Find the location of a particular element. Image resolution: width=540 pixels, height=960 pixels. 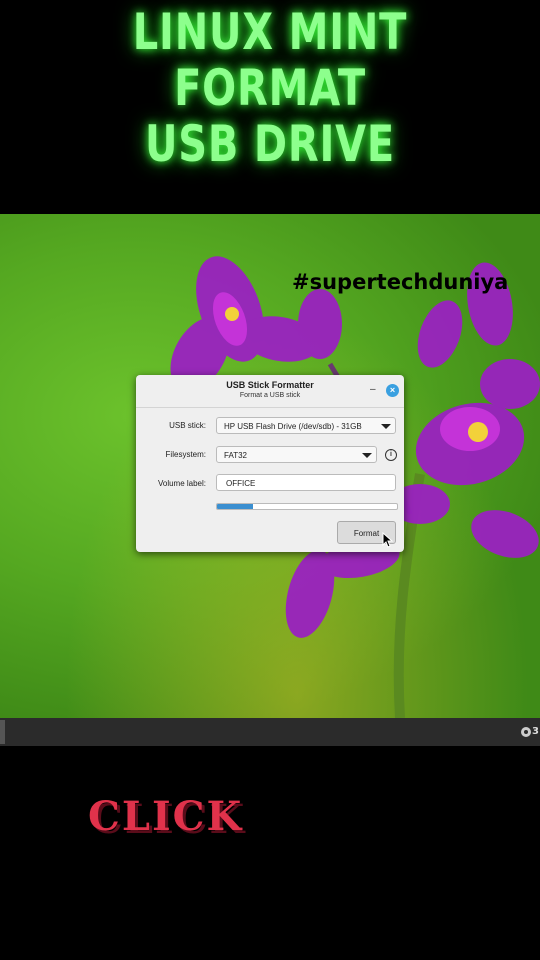

close-button: × is located at coordinates (392, 390).